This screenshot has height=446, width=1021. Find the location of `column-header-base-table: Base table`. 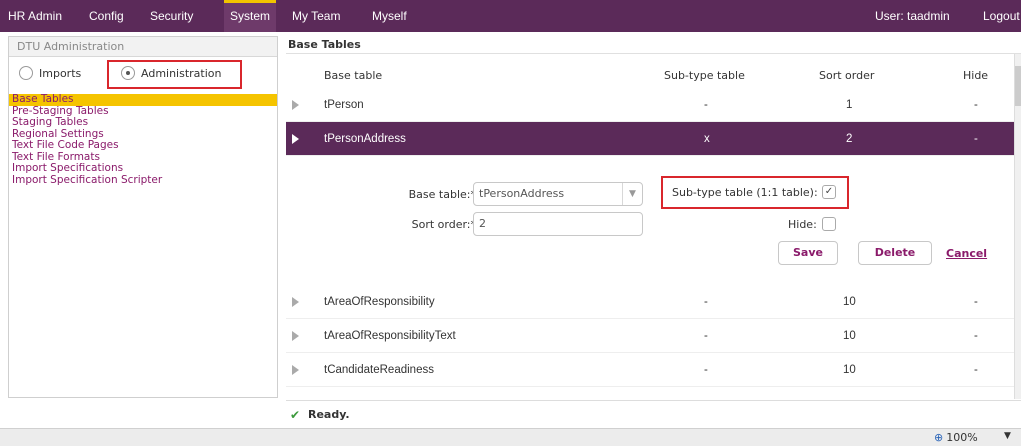

column-header-base-table: Base table is located at coordinates (353, 75).